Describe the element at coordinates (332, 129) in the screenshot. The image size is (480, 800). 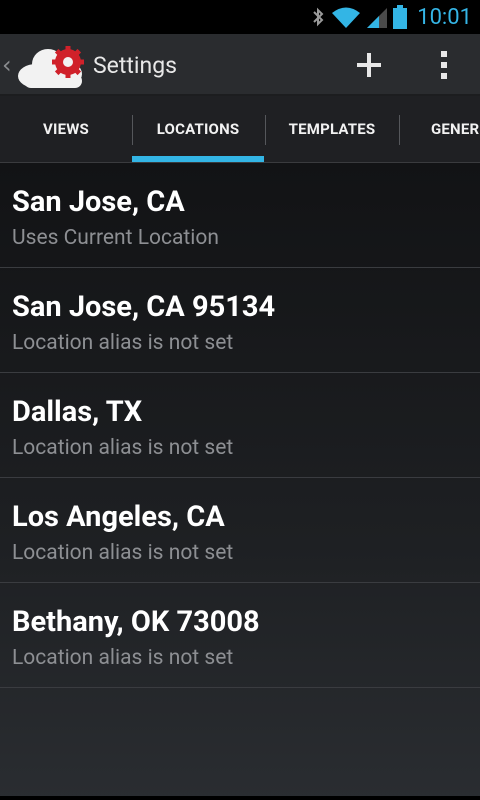
I see `tab-templates: TEMPLATES` at that location.